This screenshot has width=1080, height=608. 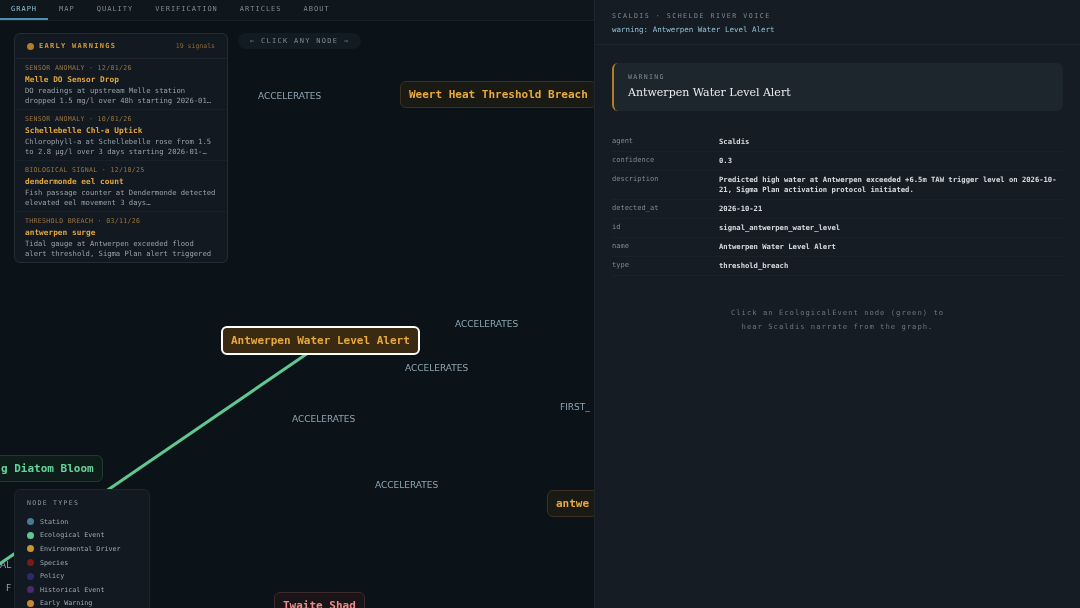 I want to click on graph-node: Antwerpen Water Level Alert, so click(x=320, y=340).